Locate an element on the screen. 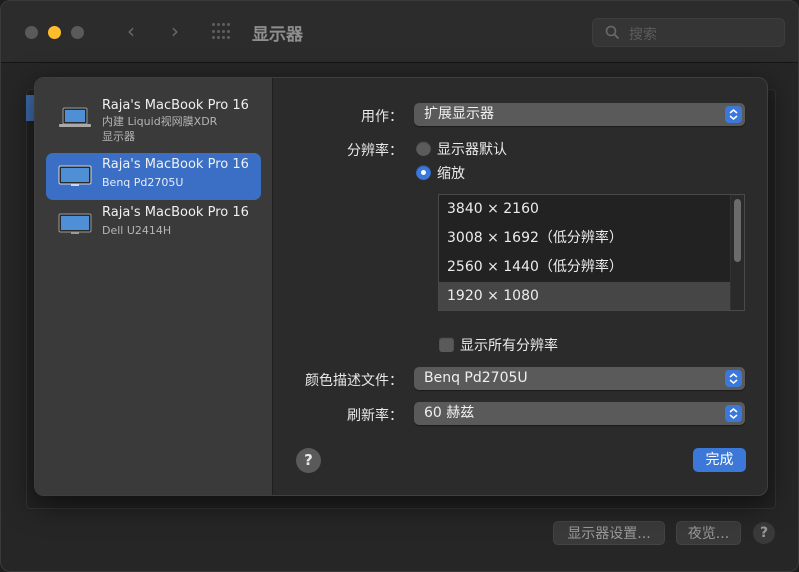 The image size is (799, 572). show-all-resolutions-checkbox is located at coordinates (446, 344).